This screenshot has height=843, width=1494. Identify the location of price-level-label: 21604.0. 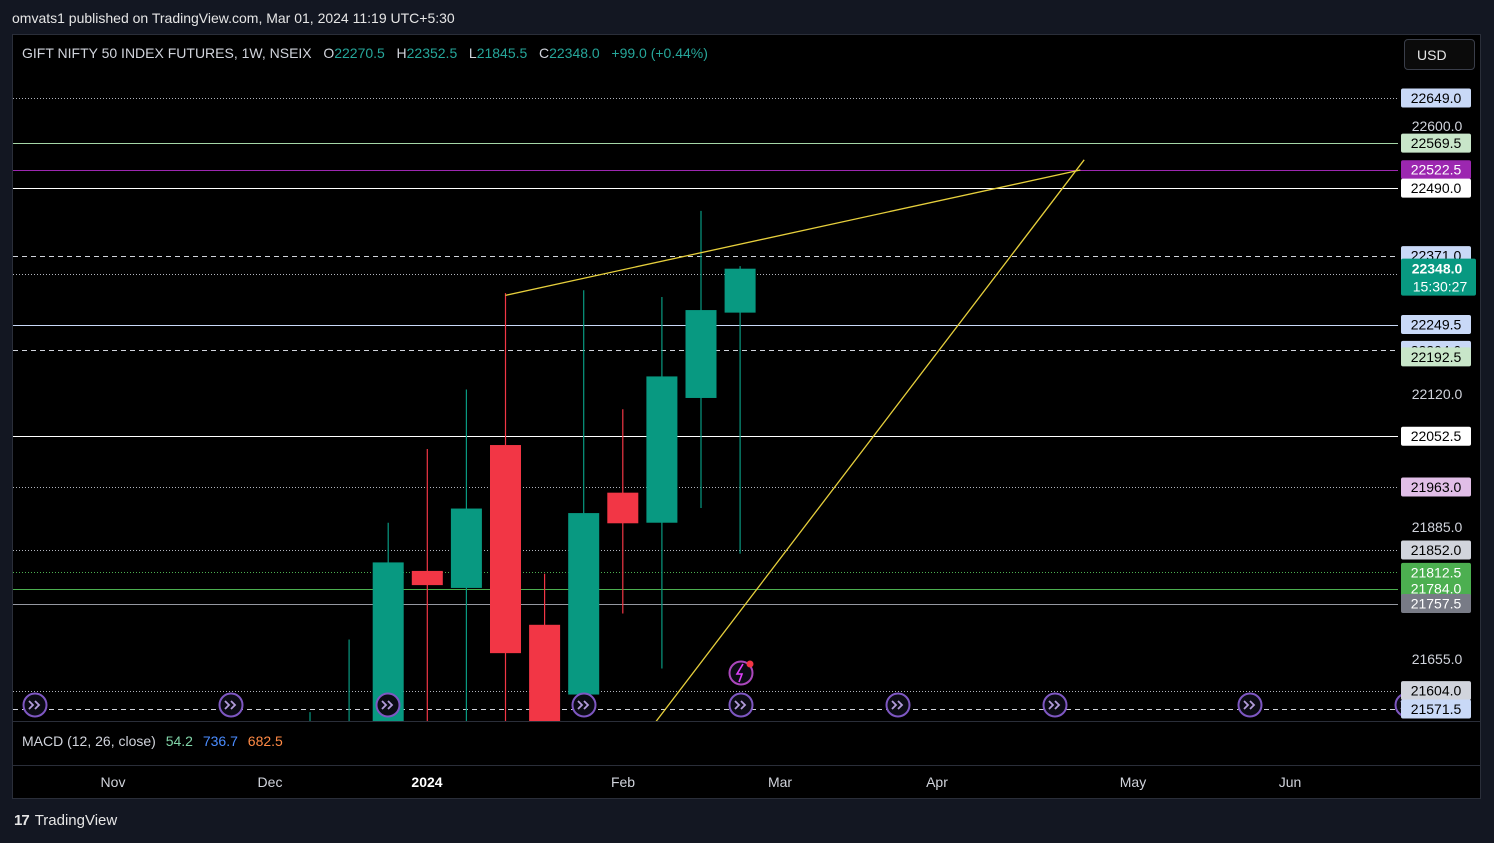
(1436, 691).